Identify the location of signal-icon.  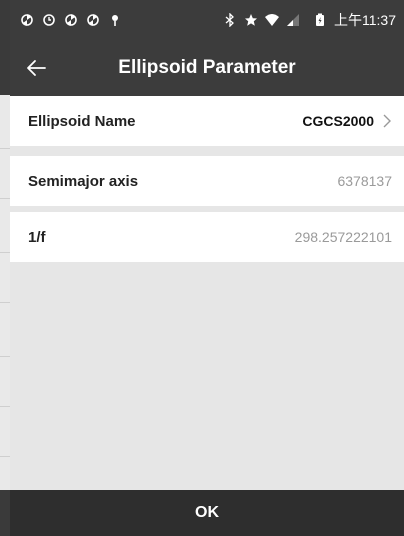
(293, 20).